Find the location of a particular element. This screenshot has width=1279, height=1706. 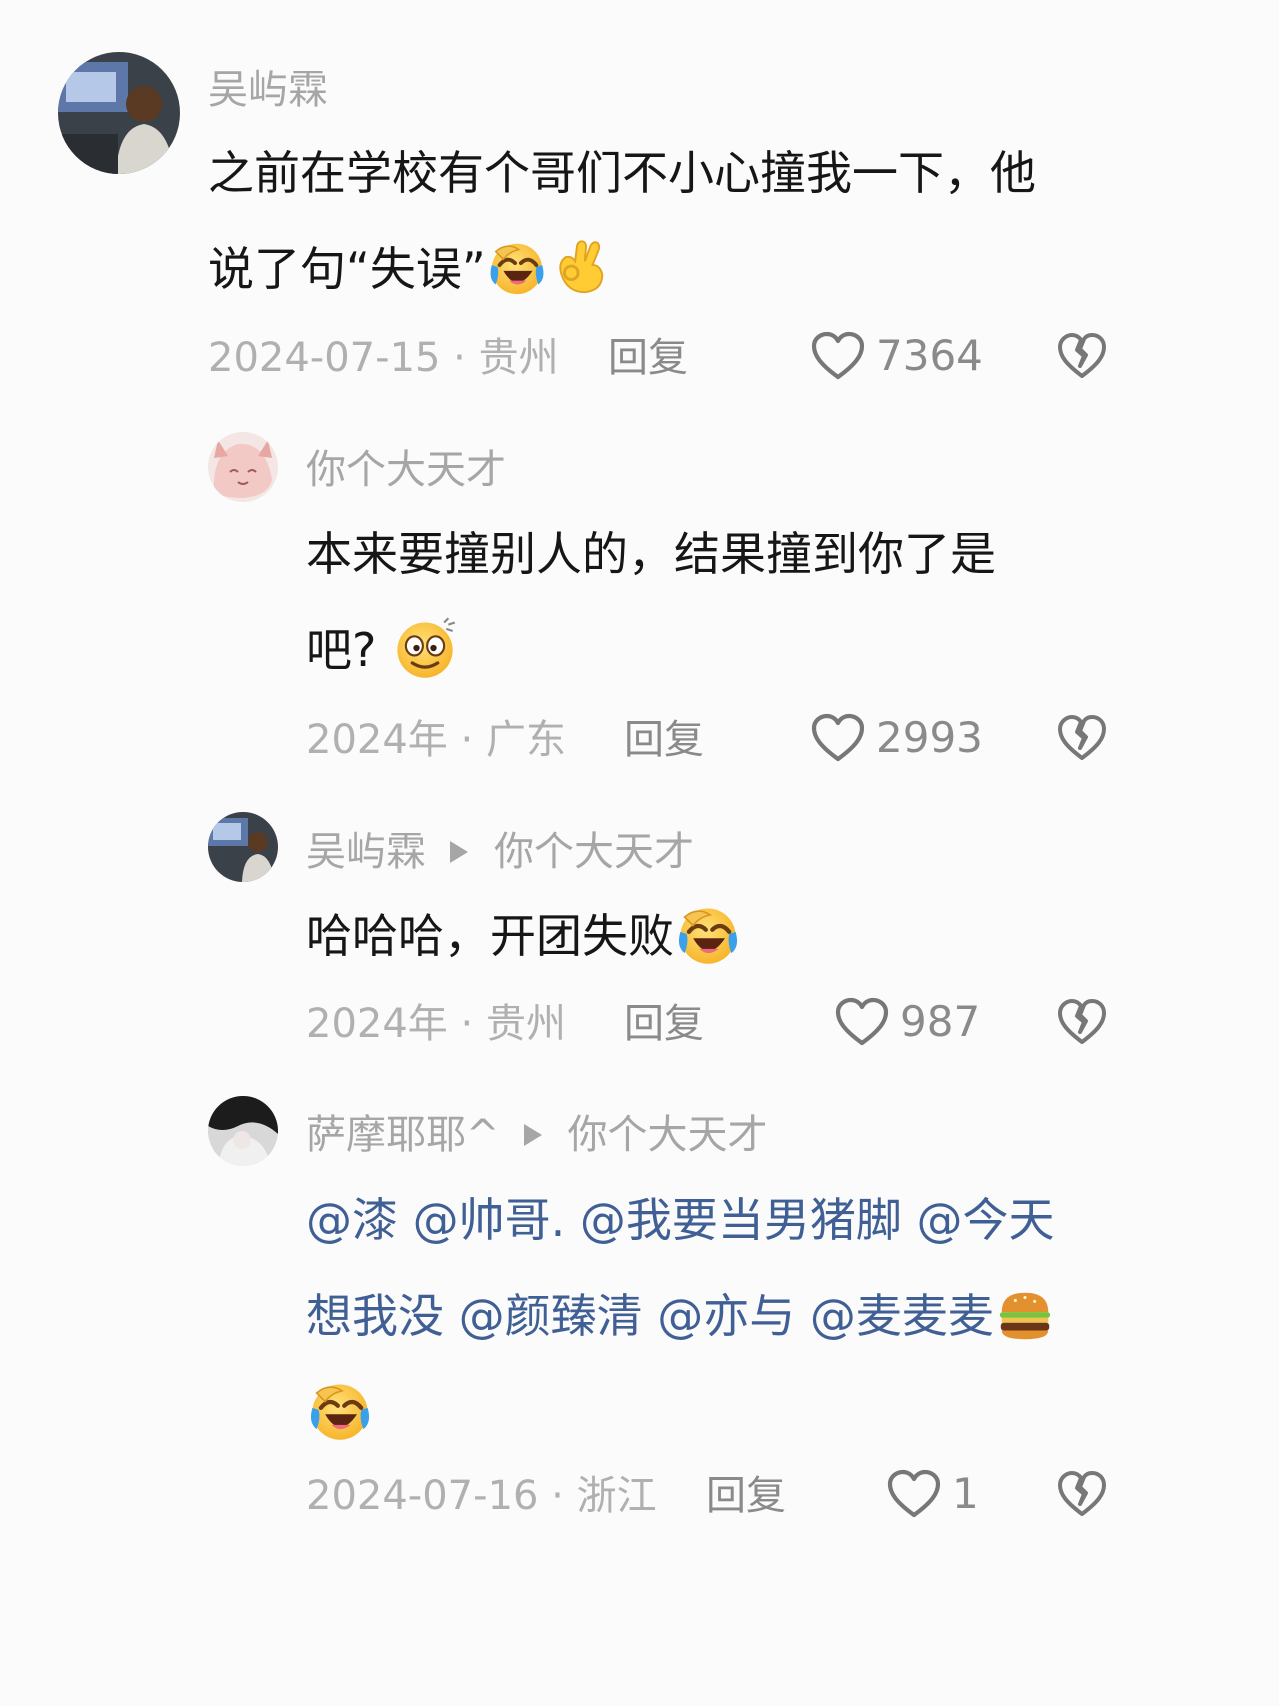

mention-line: @漆 @帅哥. @我要当男猪脚 @今天 is located at coordinates (680, 1220).